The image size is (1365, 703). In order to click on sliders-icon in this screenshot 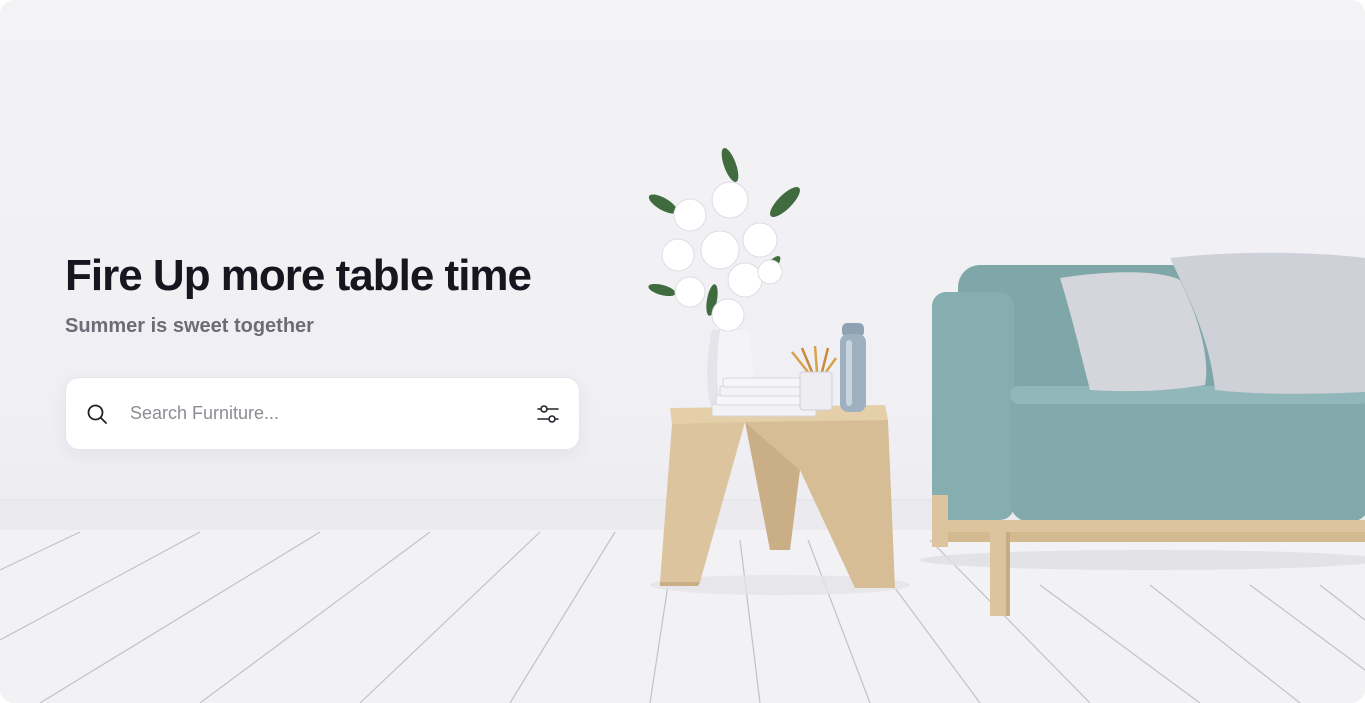, I will do `click(548, 414)`.